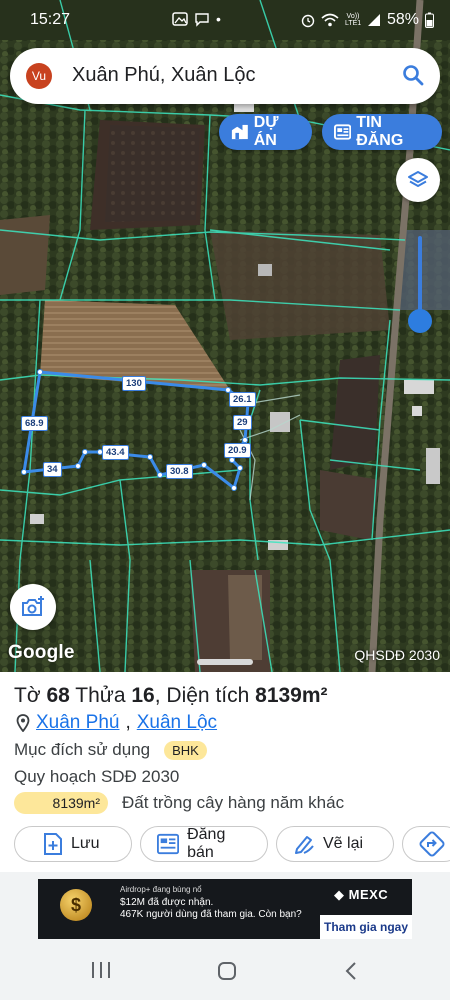  What do you see at coordinates (373, 20) in the screenshot?
I see `signal-icon` at bounding box center [373, 20].